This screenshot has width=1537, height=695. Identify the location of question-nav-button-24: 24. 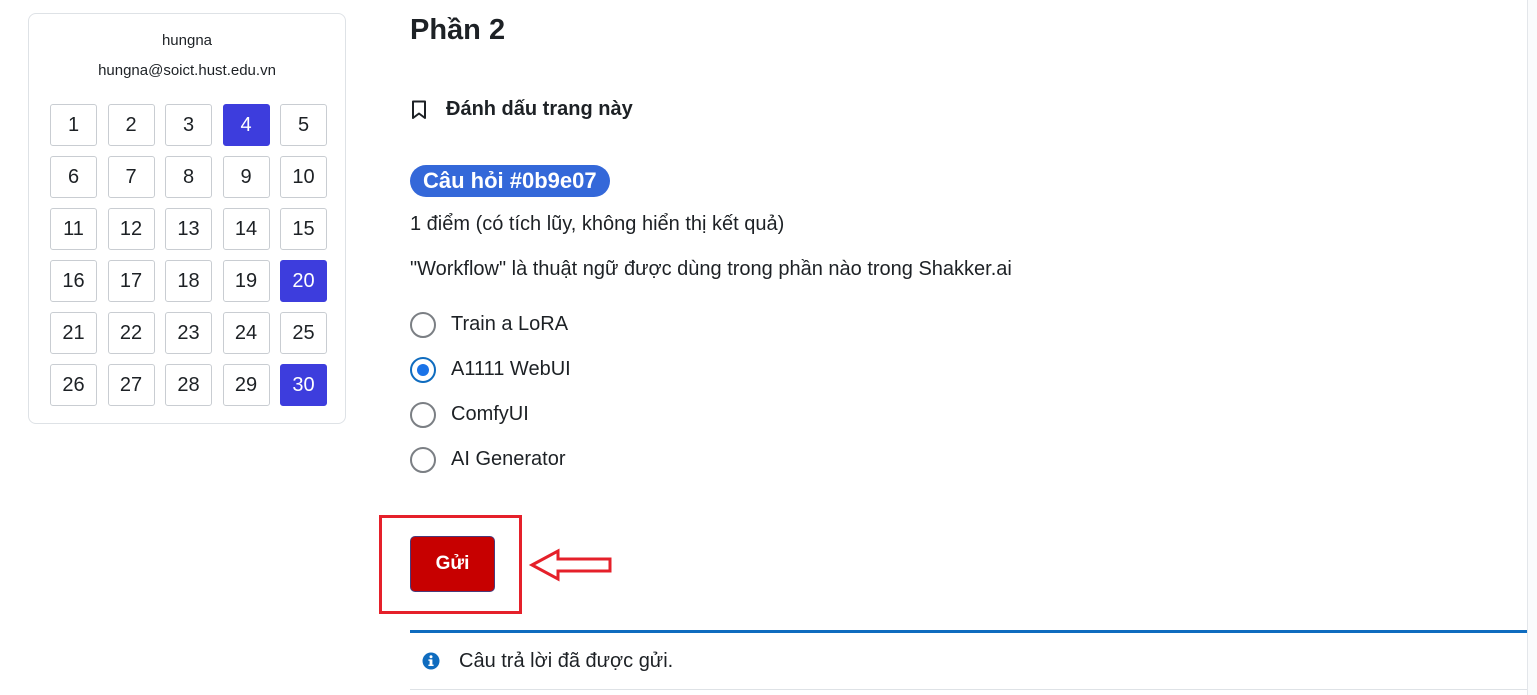
(246, 333).